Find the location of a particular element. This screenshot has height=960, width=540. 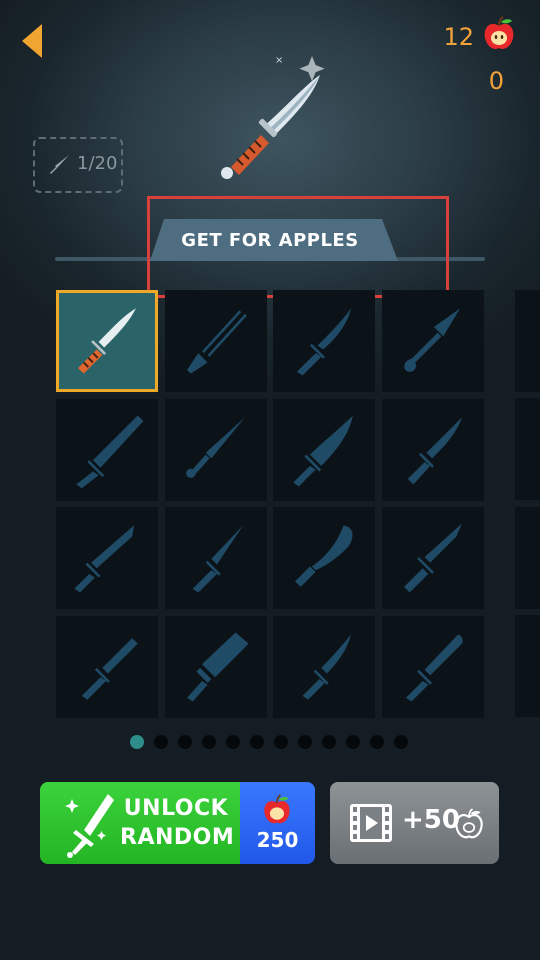

knife-slot-baton-knife is located at coordinates (432, 666).